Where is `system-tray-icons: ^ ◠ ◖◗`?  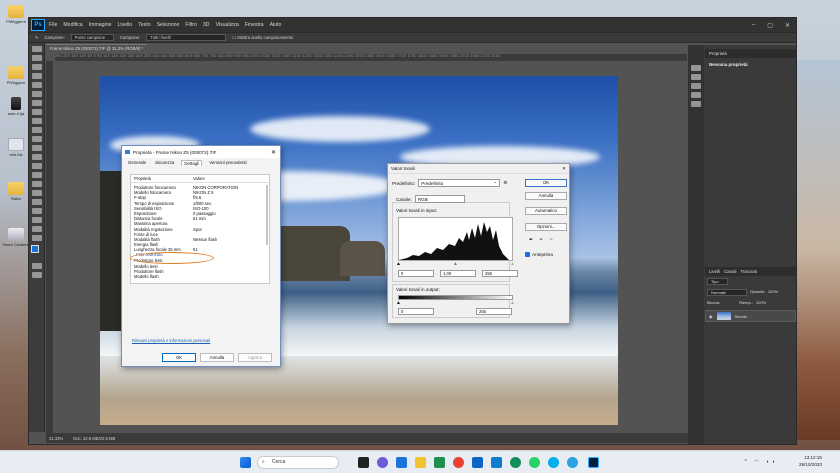
system-tray-icons: ^ ◠ ◖◗ is located at coordinates (761, 462).